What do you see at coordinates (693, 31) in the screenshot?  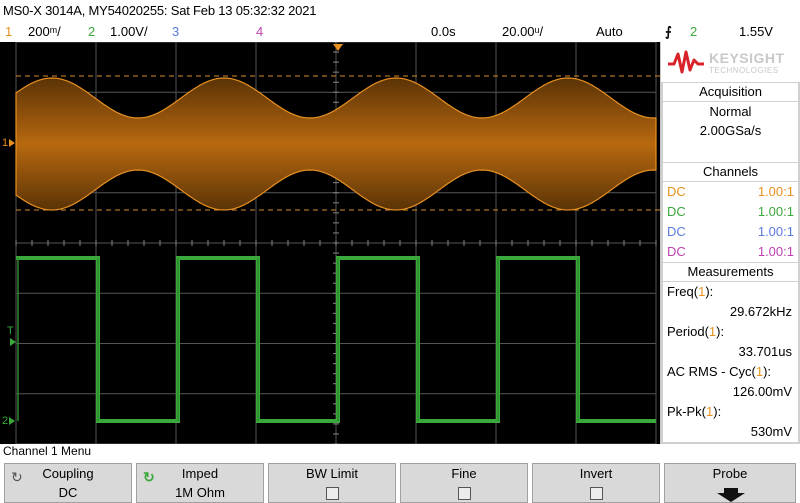 I see `trigger-source: 2` at bounding box center [693, 31].